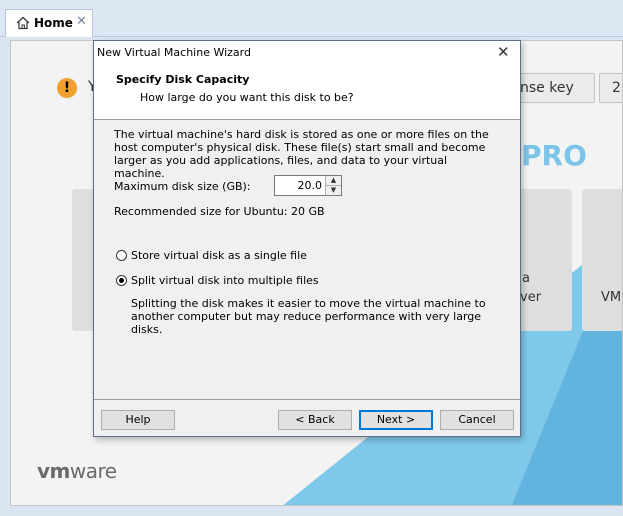 This screenshot has width=623, height=516. What do you see at coordinates (81, 21) in the screenshot?
I see `close-tab-icon: ✕` at bounding box center [81, 21].